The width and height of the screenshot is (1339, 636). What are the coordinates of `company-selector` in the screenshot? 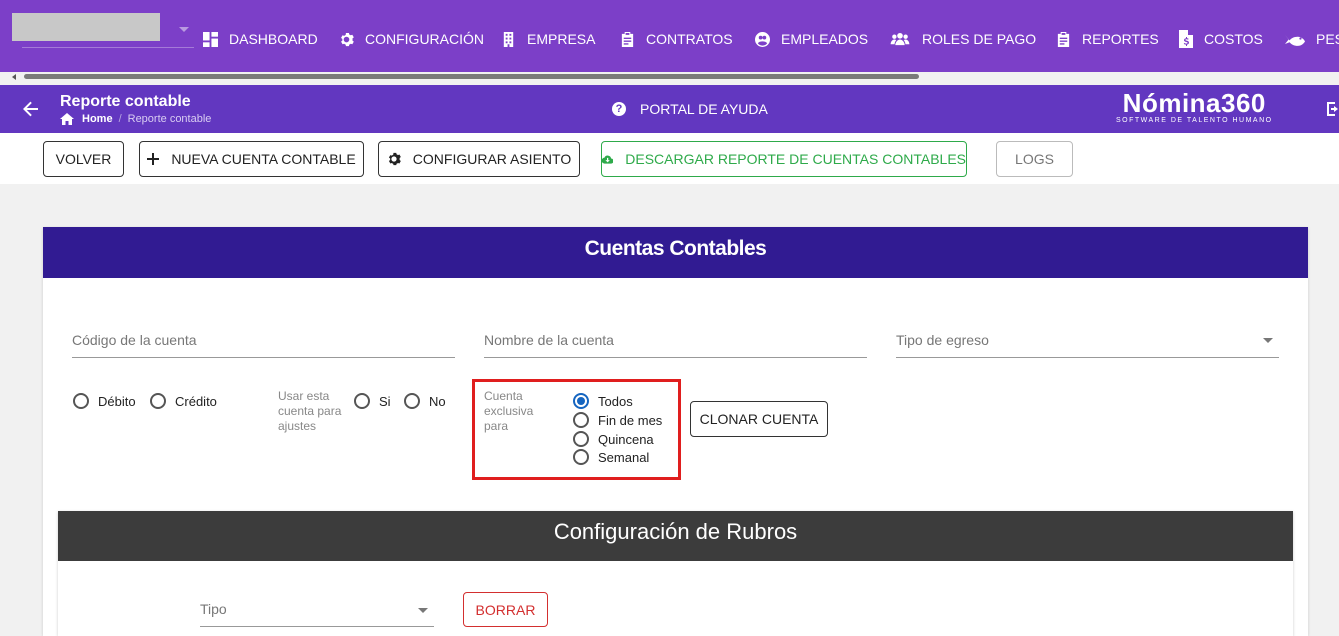 It's located at (86, 27).